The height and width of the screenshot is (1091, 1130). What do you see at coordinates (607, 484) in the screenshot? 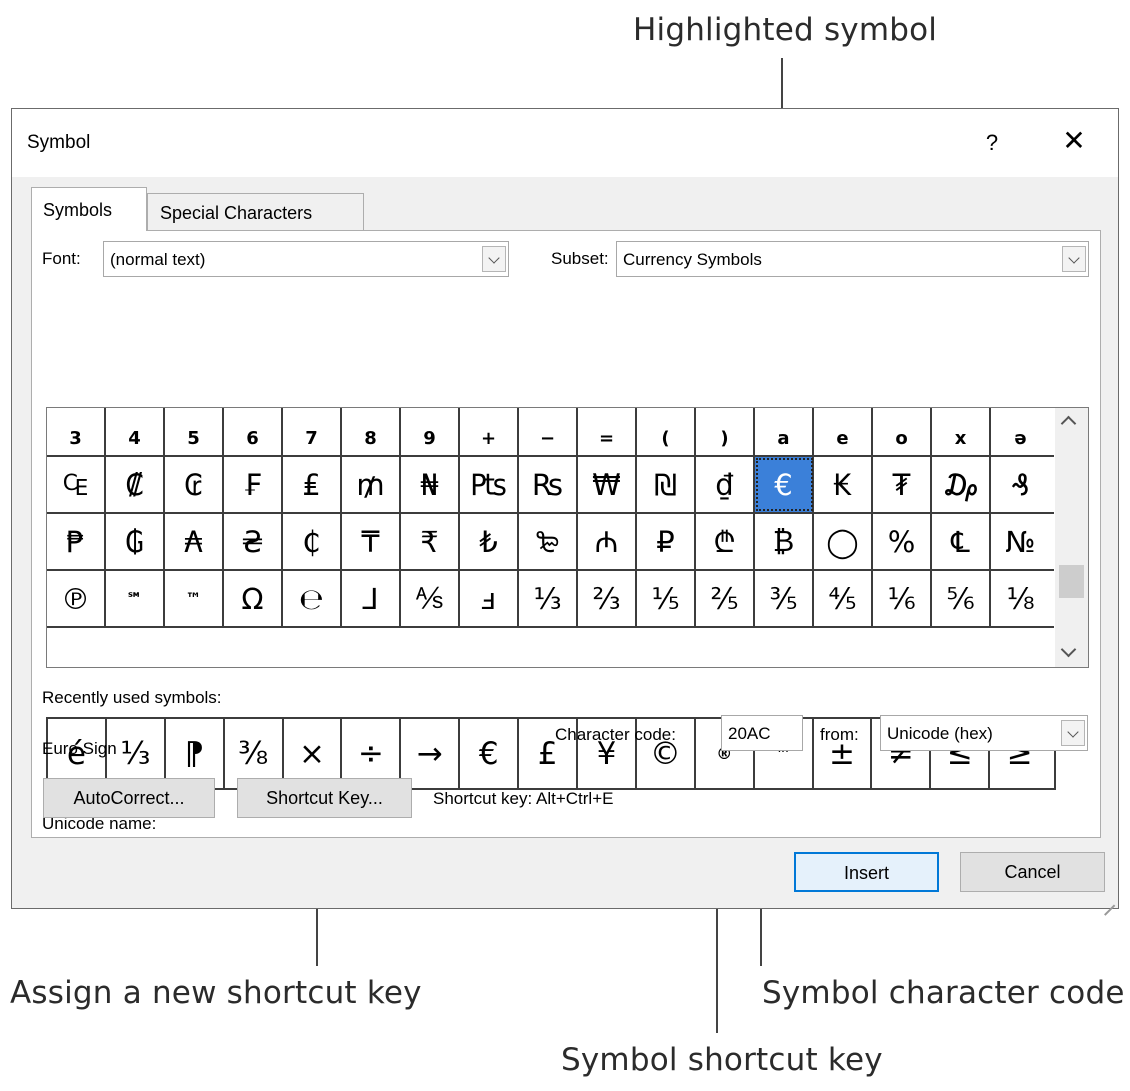
I see `symbol-cell: ₩` at bounding box center [607, 484].